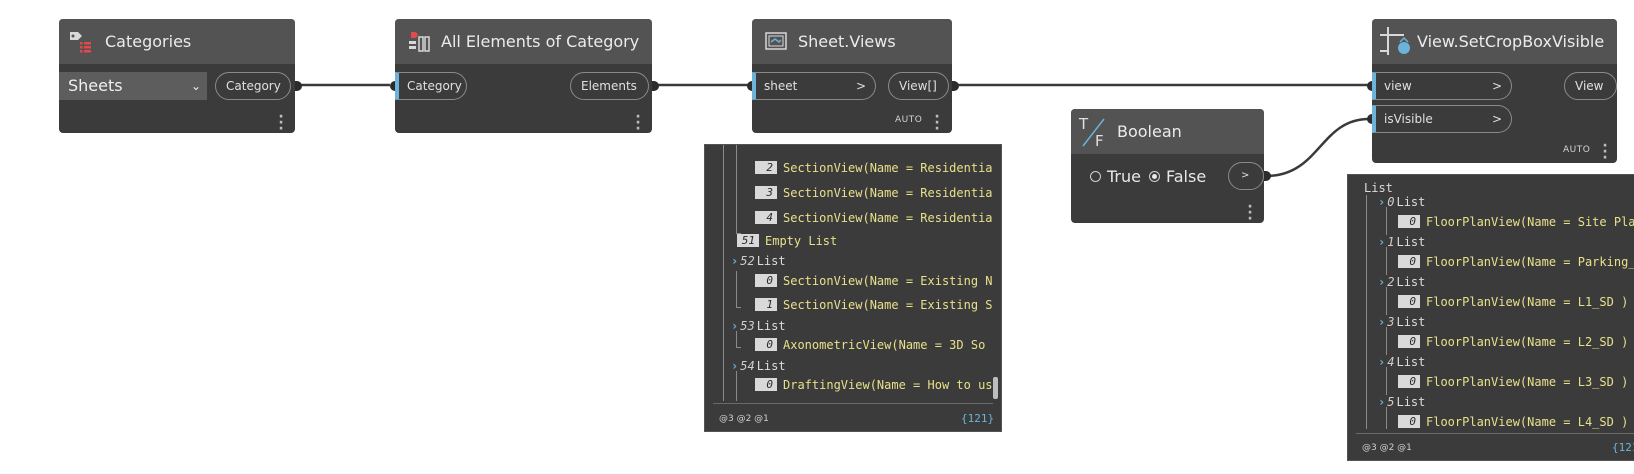  Describe the element at coordinates (1317, 147) in the screenshot. I see `wire-boolean-to-set-crop` at that location.